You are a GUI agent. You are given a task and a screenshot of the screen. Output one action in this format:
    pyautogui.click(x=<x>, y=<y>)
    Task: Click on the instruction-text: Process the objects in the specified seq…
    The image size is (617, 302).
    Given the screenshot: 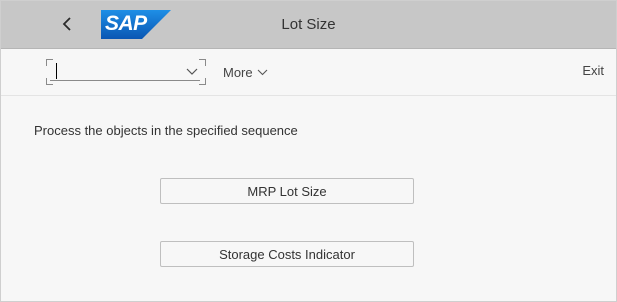 What is the action you would take?
    pyautogui.click(x=166, y=130)
    